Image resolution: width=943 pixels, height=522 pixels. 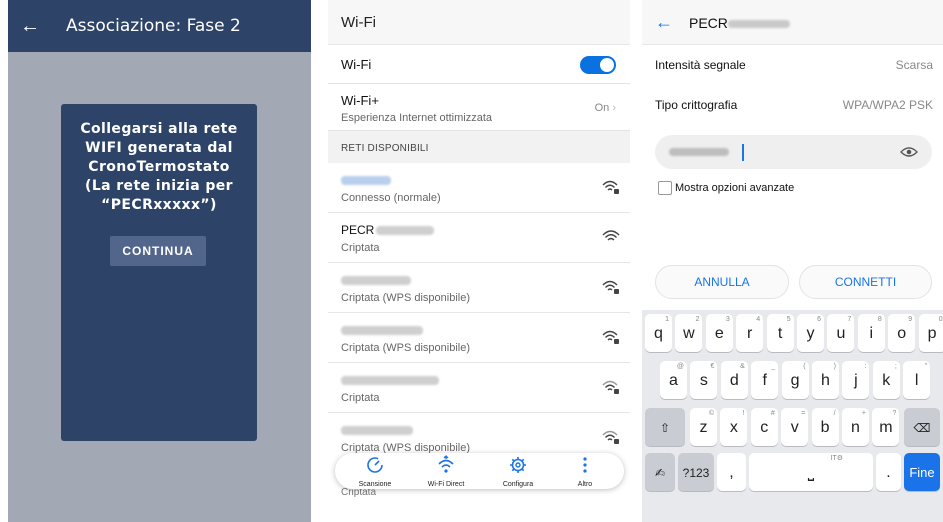 What do you see at coordinates (665, 427) in the screenshot?
I see `shift-key: ⇧` at bounding box center [665, 427].